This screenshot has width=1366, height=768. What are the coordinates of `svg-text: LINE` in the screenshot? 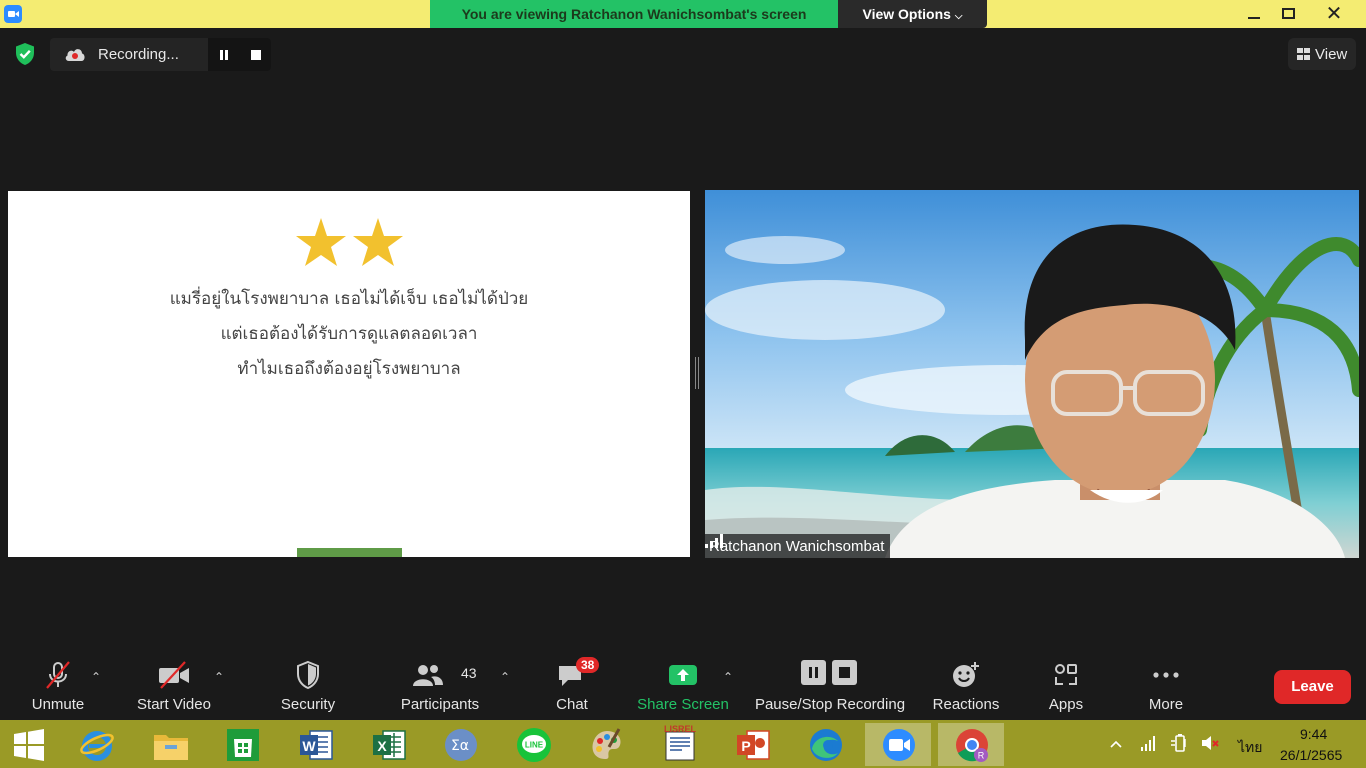 It's located at (534, 745).